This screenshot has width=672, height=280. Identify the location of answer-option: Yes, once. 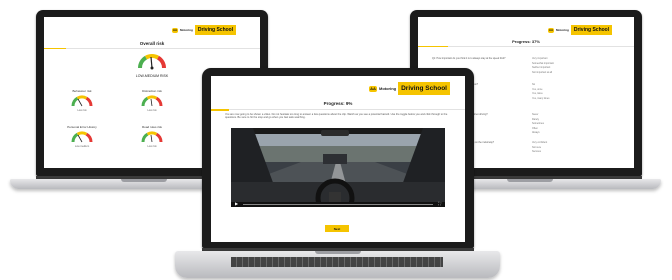
(537, 89).